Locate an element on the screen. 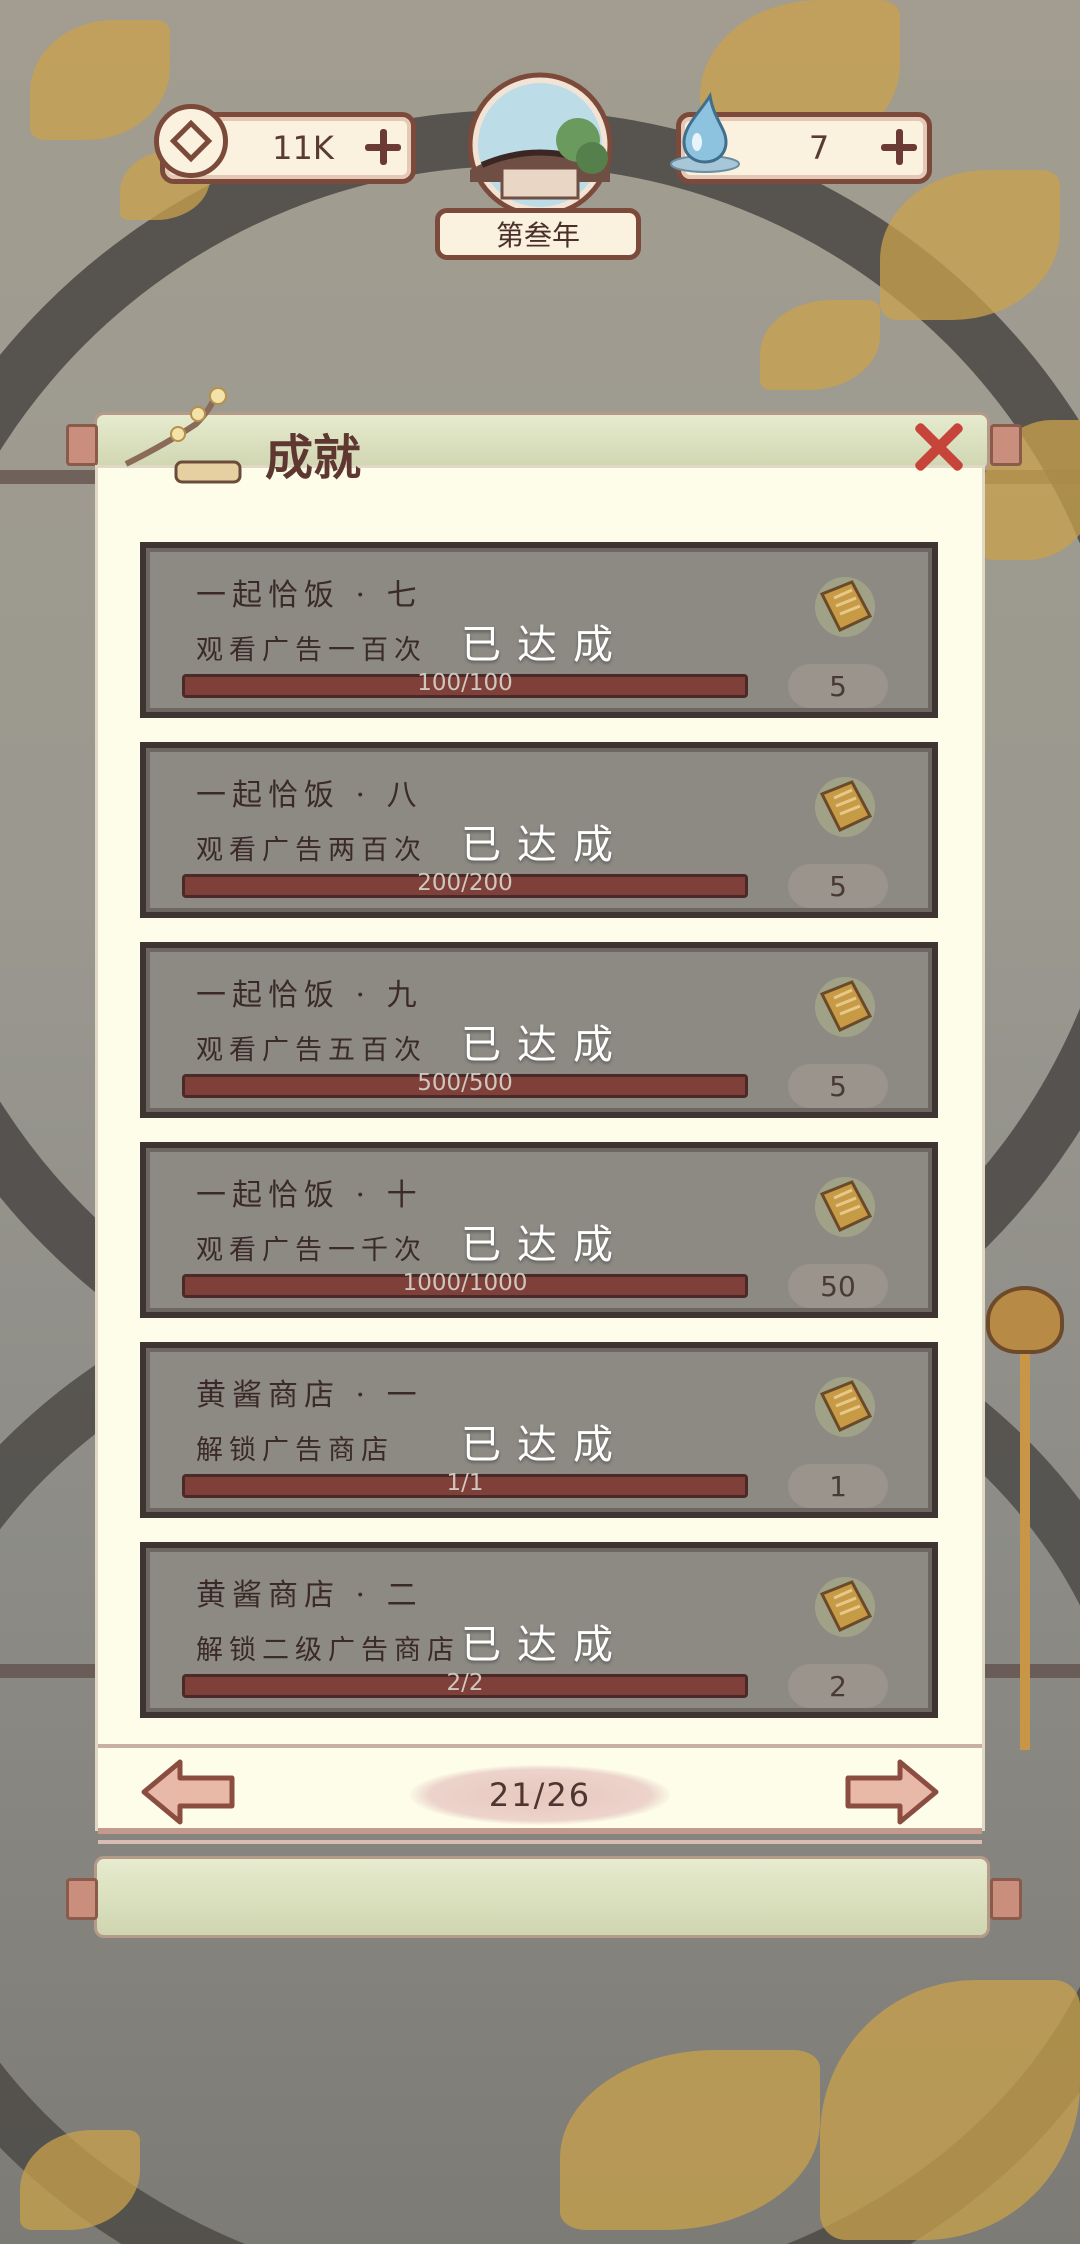  achievement-name: 一起恰饭 · 十 is located at coordinates (309, 1195).